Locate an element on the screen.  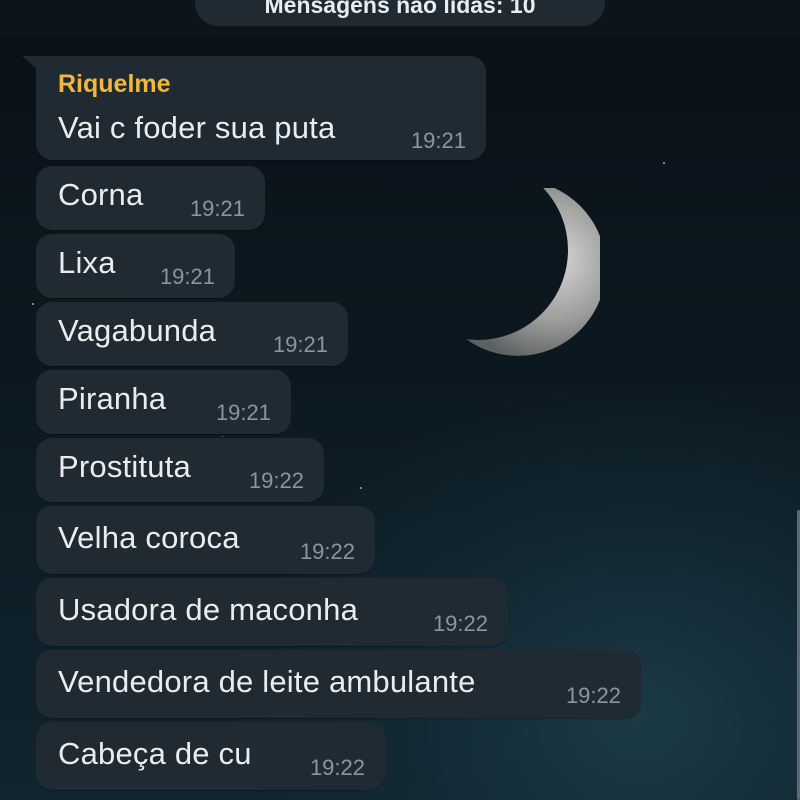
message-bubble: Vagabunda 19:21 is located at coordinates (192, 334).